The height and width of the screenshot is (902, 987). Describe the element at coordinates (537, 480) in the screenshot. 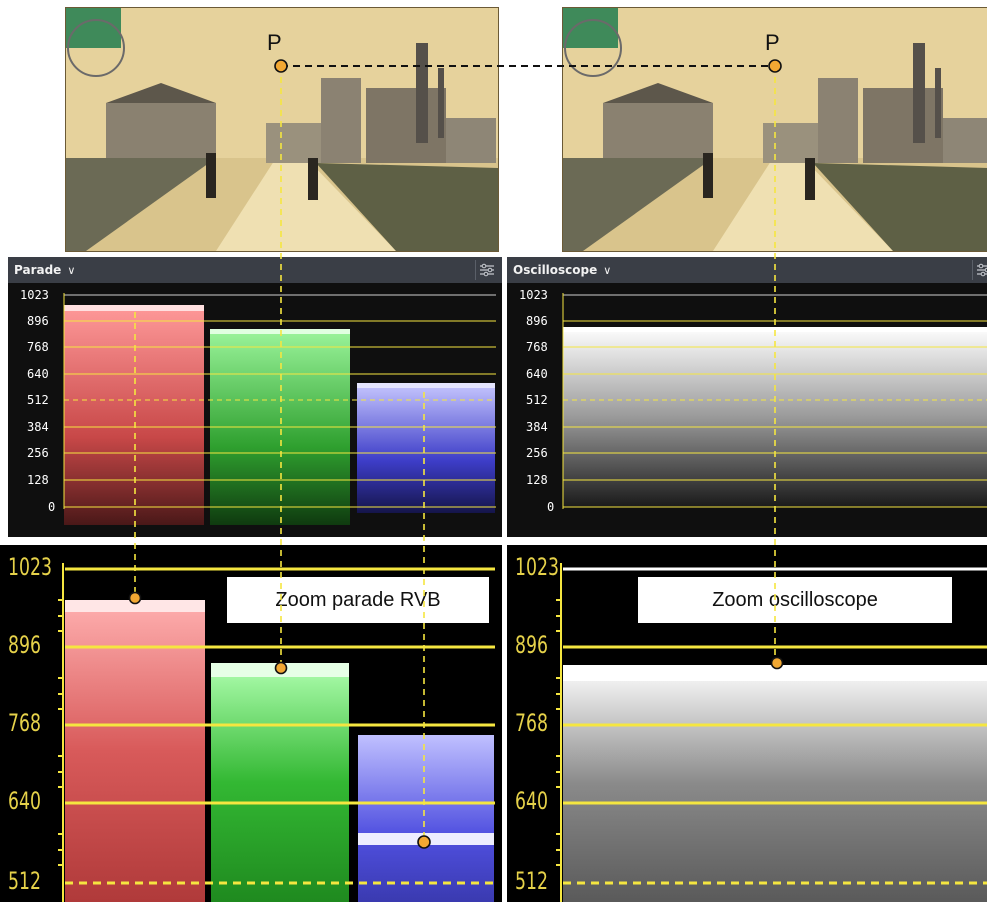

I see `osc-tick-128: 128` at that location.